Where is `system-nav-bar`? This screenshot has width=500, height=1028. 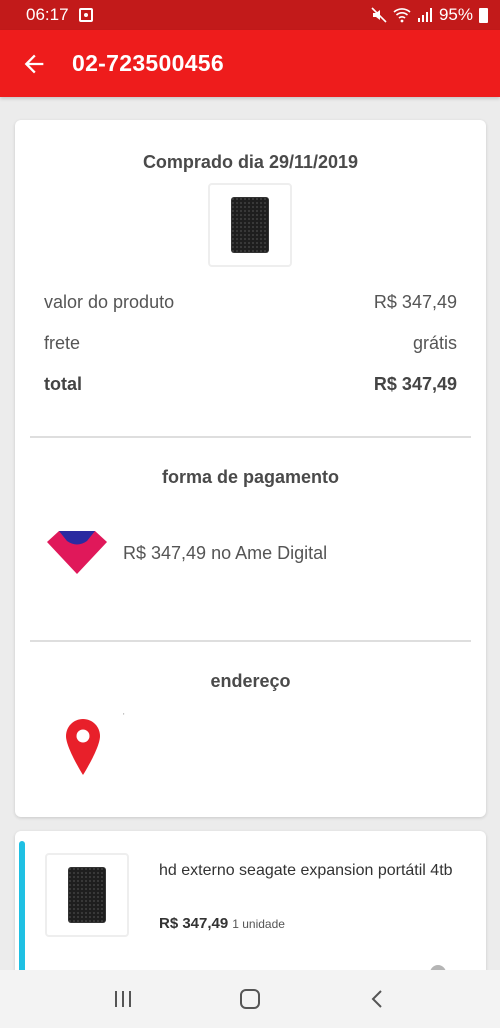
system-nav-bar is located at coordinates (250, 999).